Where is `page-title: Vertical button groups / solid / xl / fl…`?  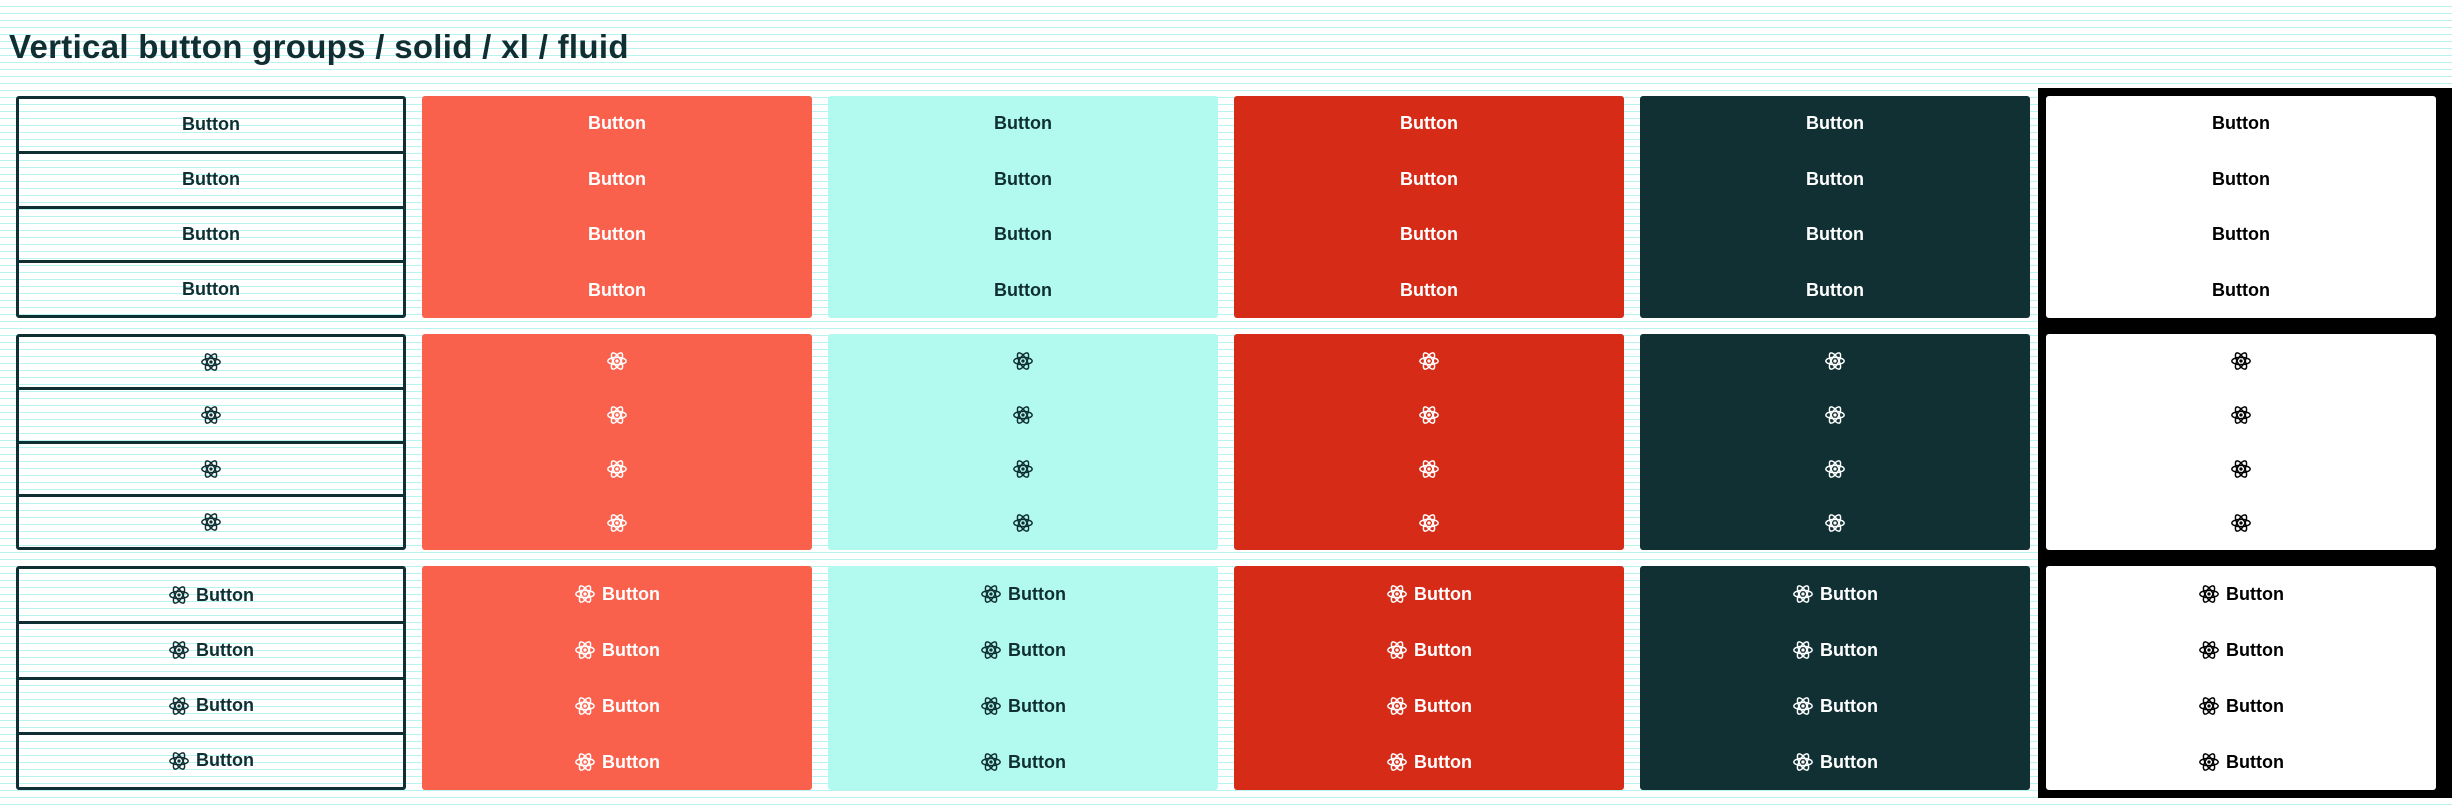 page-title: Vertical button groups / solid / xl / fl… is located at coordinates (319, 46).